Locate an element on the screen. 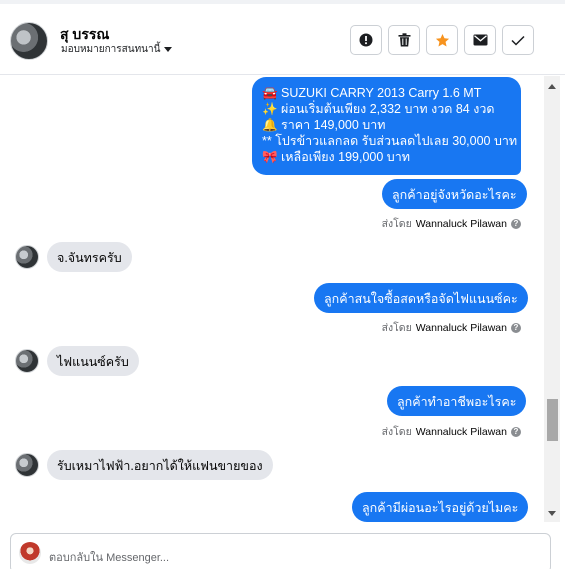 Image resolution: width=565 pixels, height=569 pixels. scroll-down-arrow-icon is located at coordinates (552, 513).